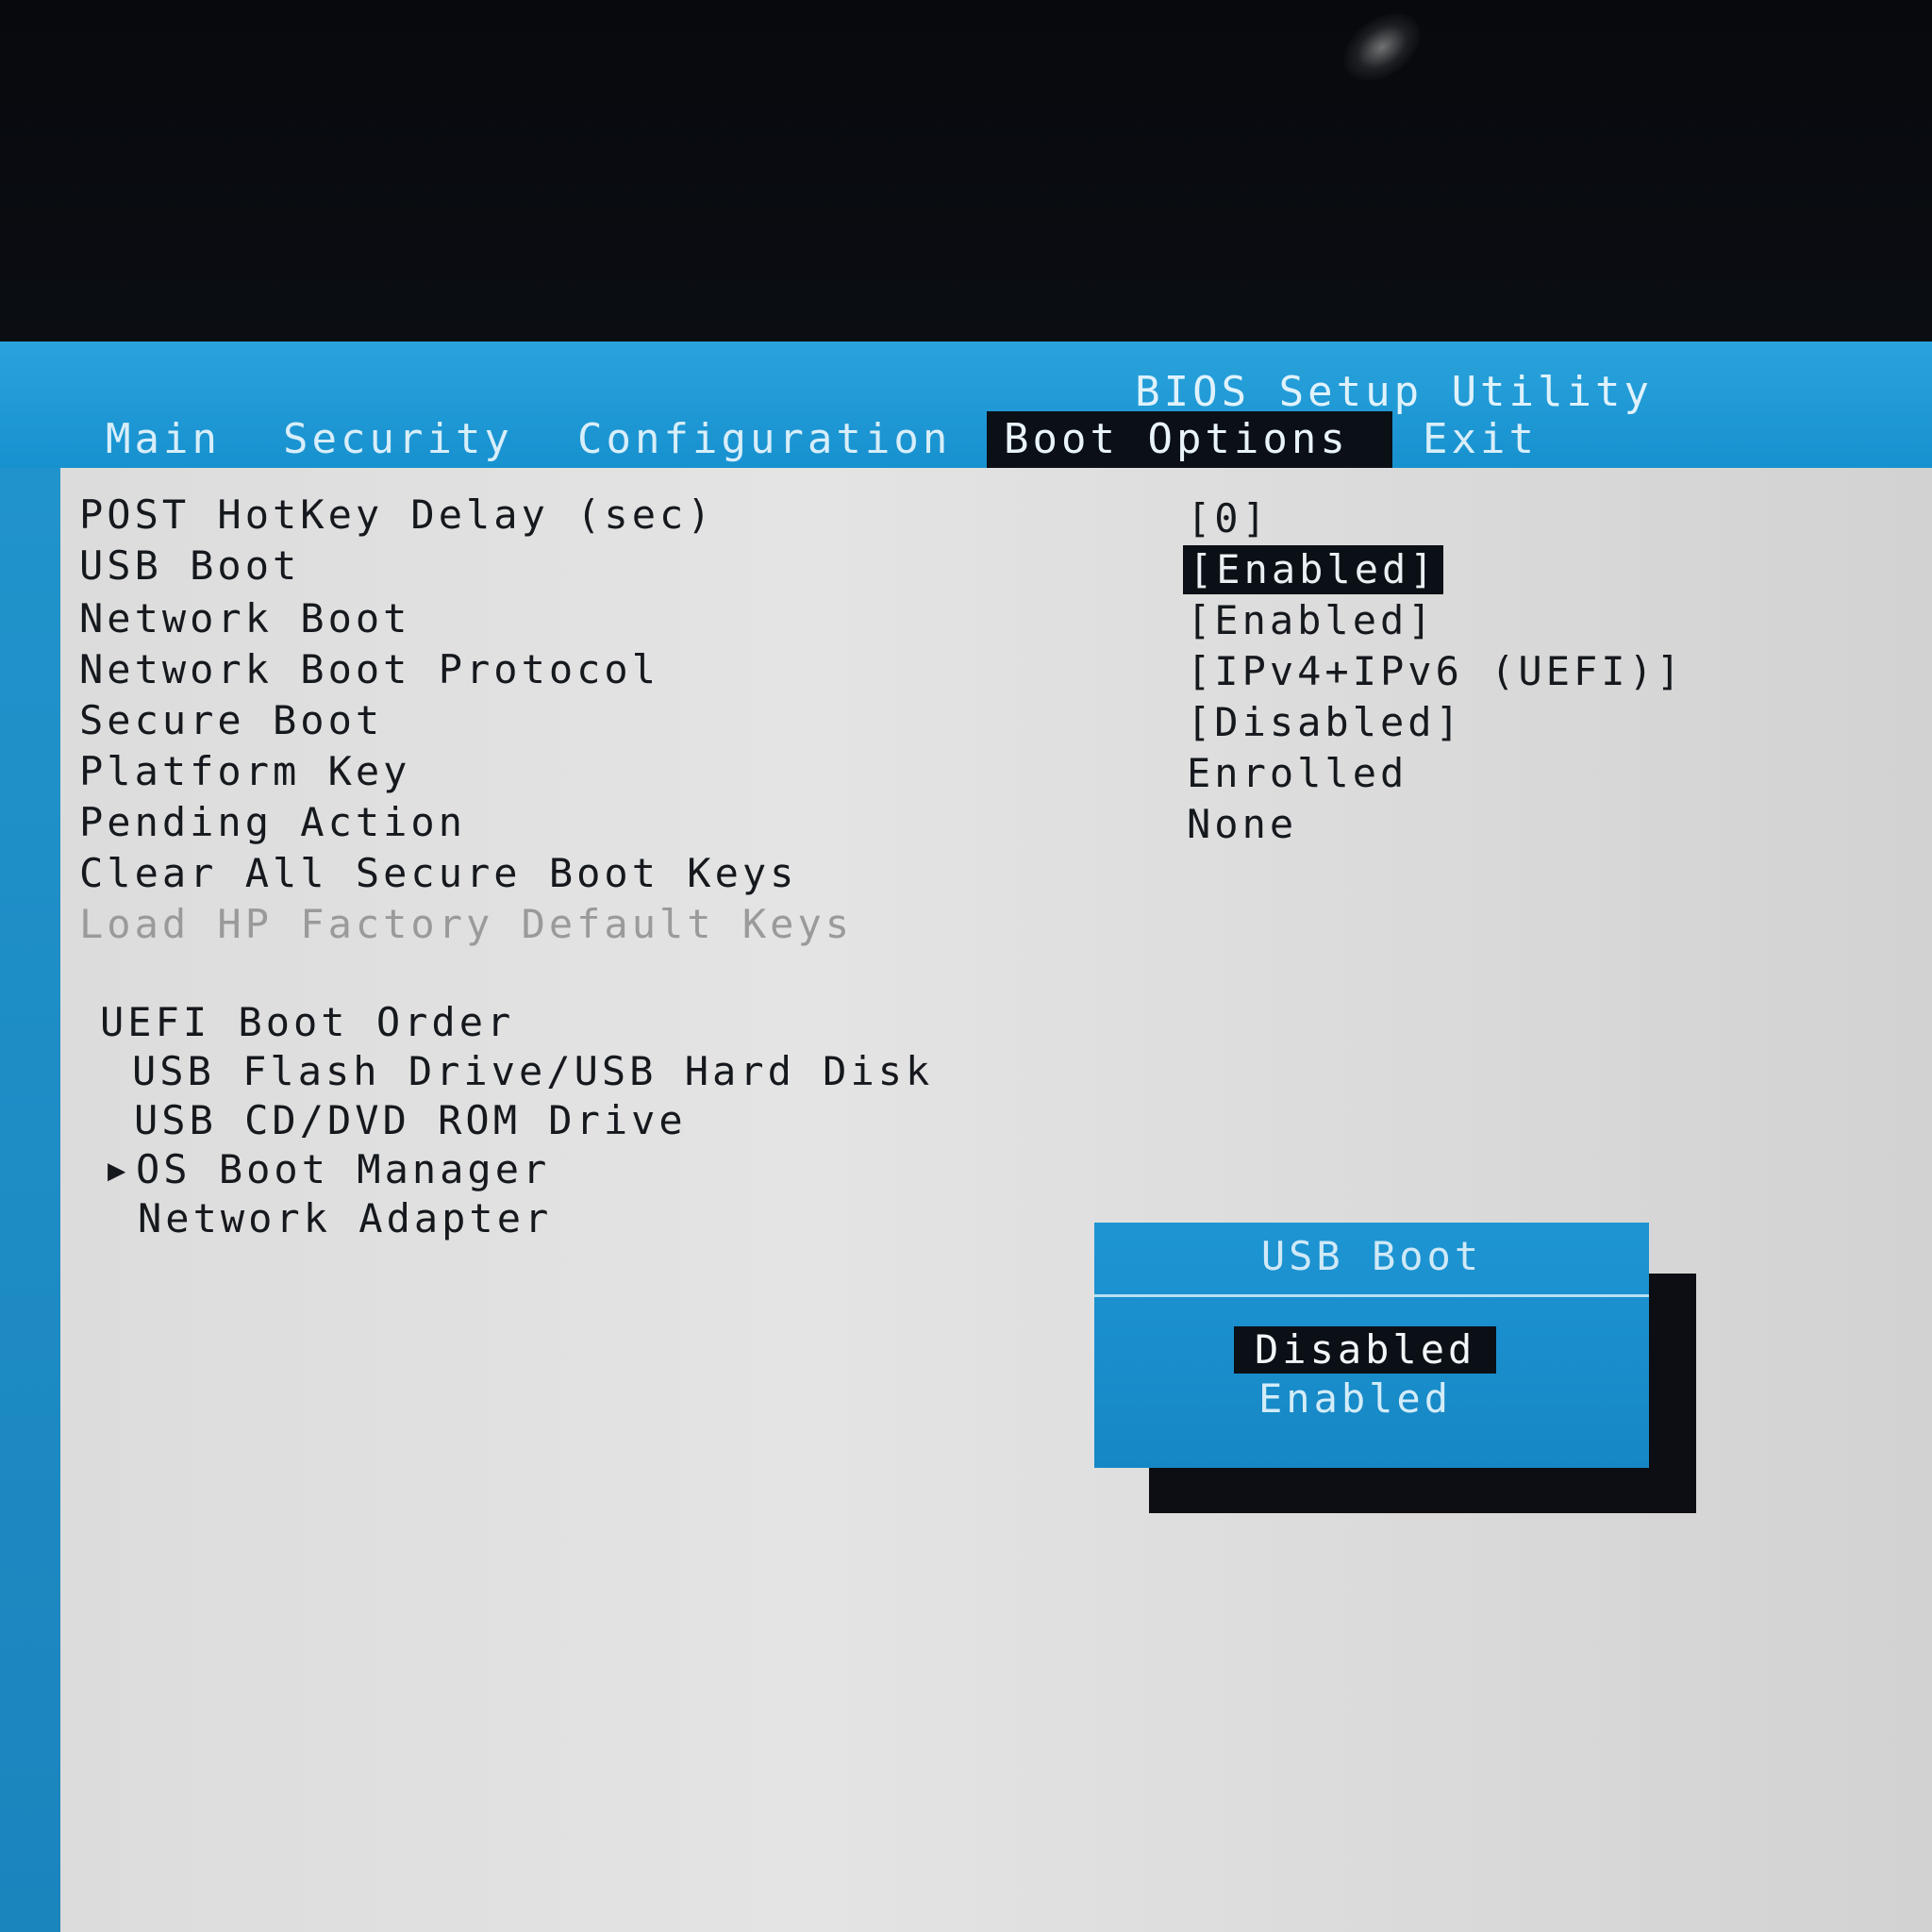 This screenshot has height=1932, width=1932. I want to click on boot-order-item-network-adapter: Network Adapter, so click(345, 1218).